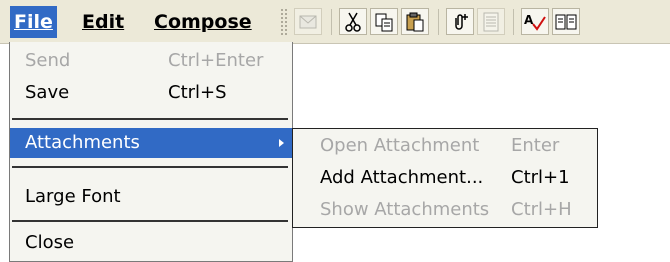  I want to click on copy-button, so click(384, 21).